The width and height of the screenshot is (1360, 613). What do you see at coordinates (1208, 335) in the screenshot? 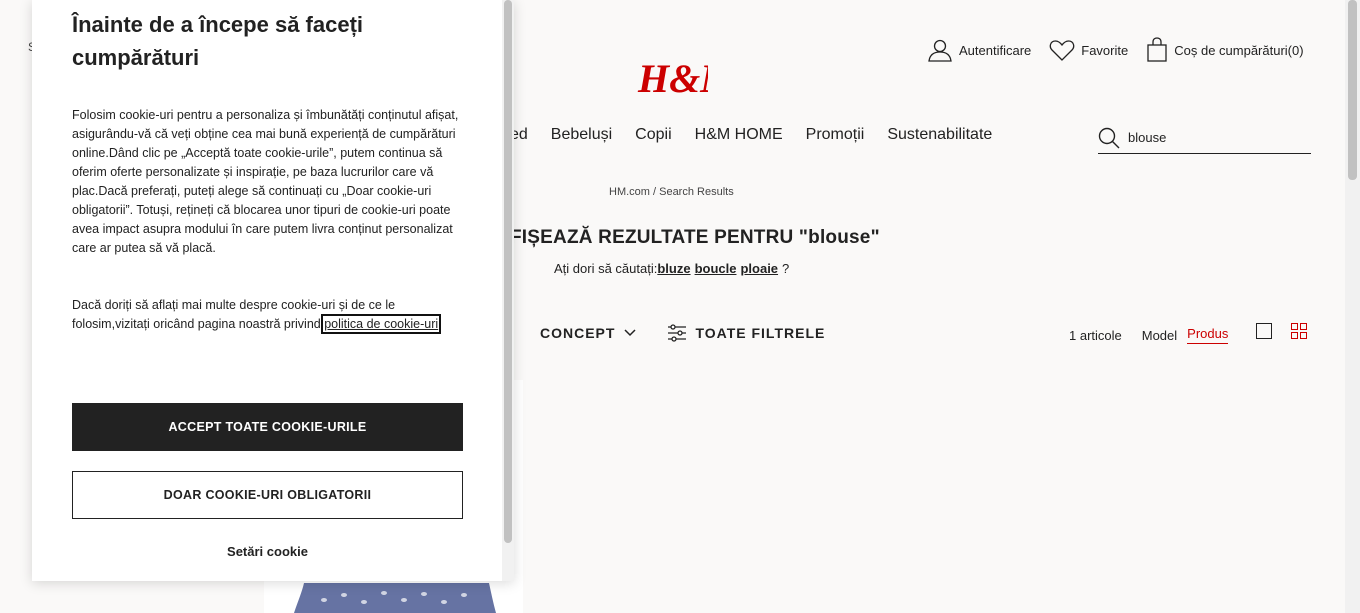
I see `view-product-toggle: Produs` at bounding box center [1208, 335].